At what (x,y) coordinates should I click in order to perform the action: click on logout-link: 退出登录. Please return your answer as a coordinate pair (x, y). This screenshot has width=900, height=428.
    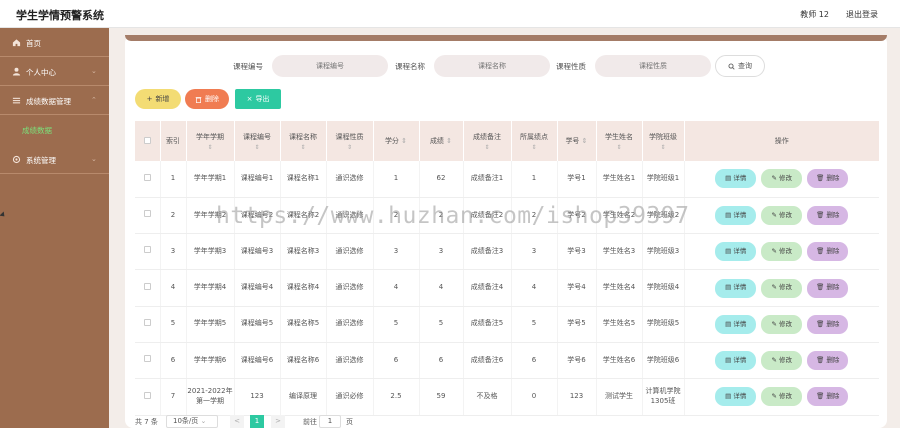
    Looking at the image, I should click on (862, 14).